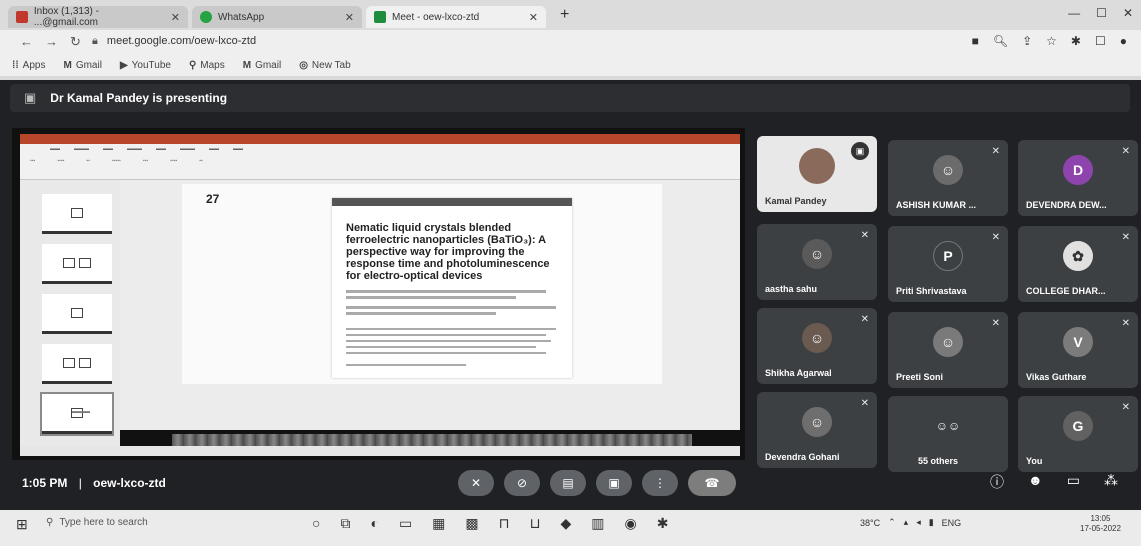  Describe the element at coordinates (1100, 41) in the screenshot. I see `sidebar-icon: ☐` at that location.